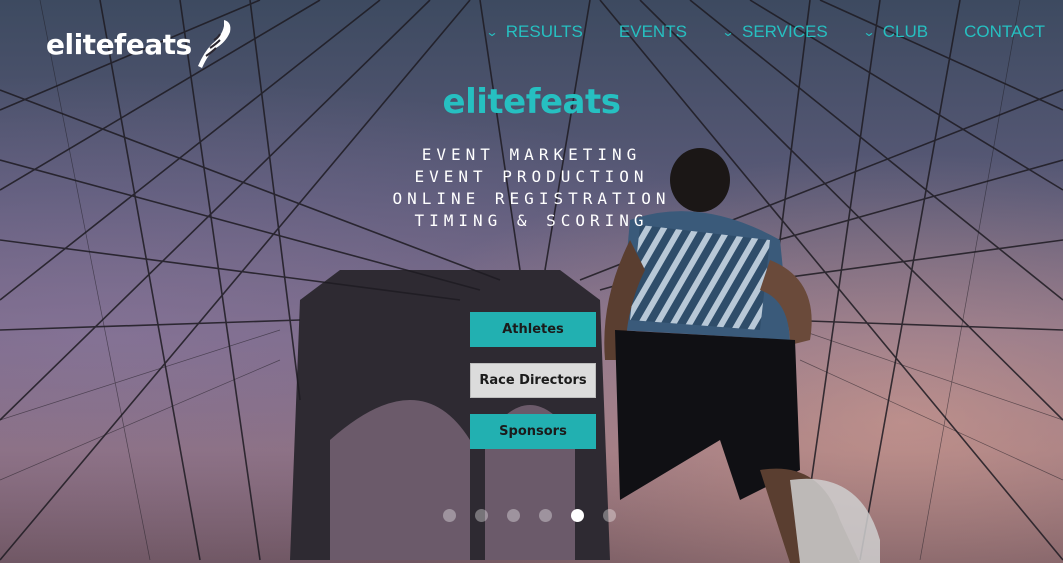  I want to click on race-directors-button: Race Directors, so click(533, 380).